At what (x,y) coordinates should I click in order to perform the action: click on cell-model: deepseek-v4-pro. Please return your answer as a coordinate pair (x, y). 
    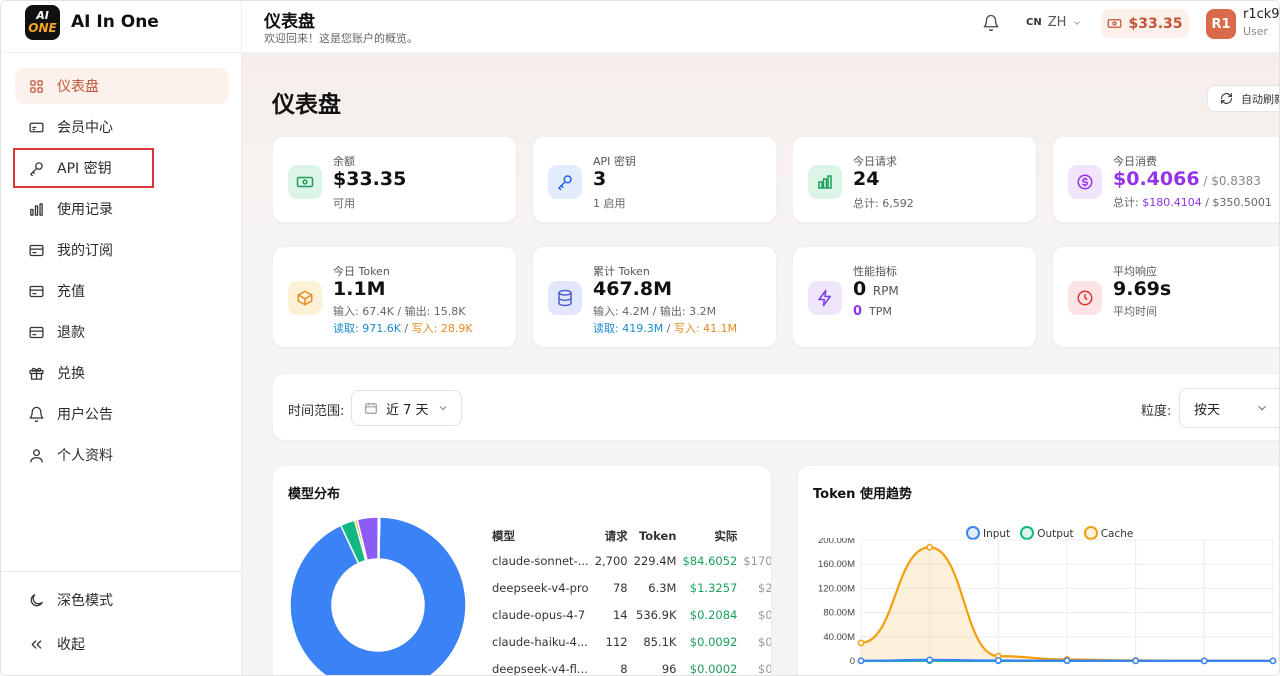
    Looking at the image, I should click on (540, 587).